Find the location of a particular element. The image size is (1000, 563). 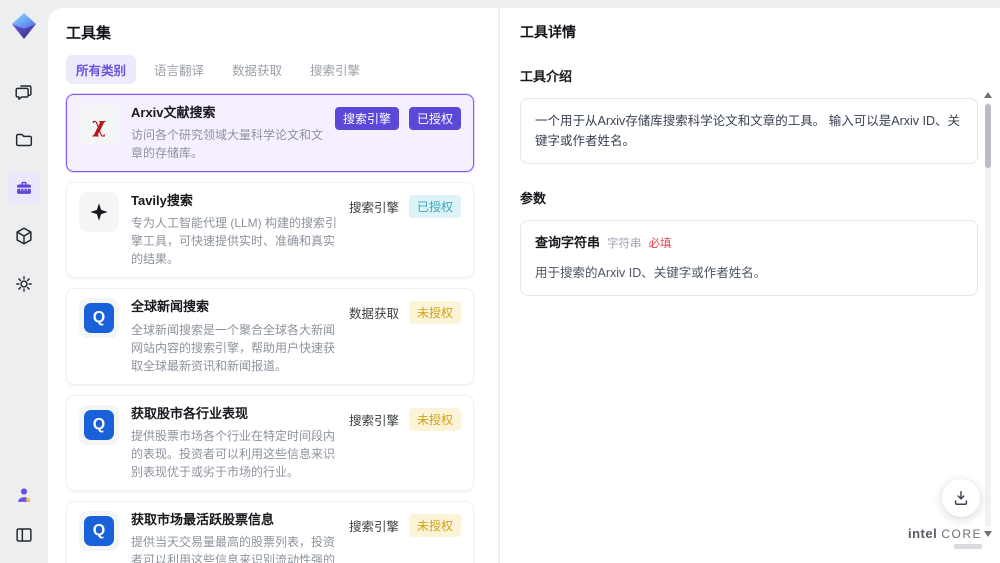

panel-toggle-icon is located at coordinates (24, 535).